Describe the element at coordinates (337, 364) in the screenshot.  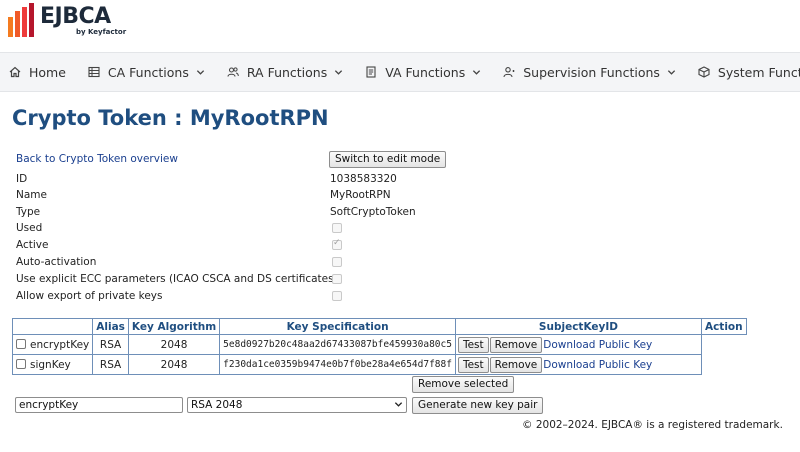
I see `subject-key-id-cell: f230da1ce0359b9474e0b7f0be28a4e654d7f88f` at that location.